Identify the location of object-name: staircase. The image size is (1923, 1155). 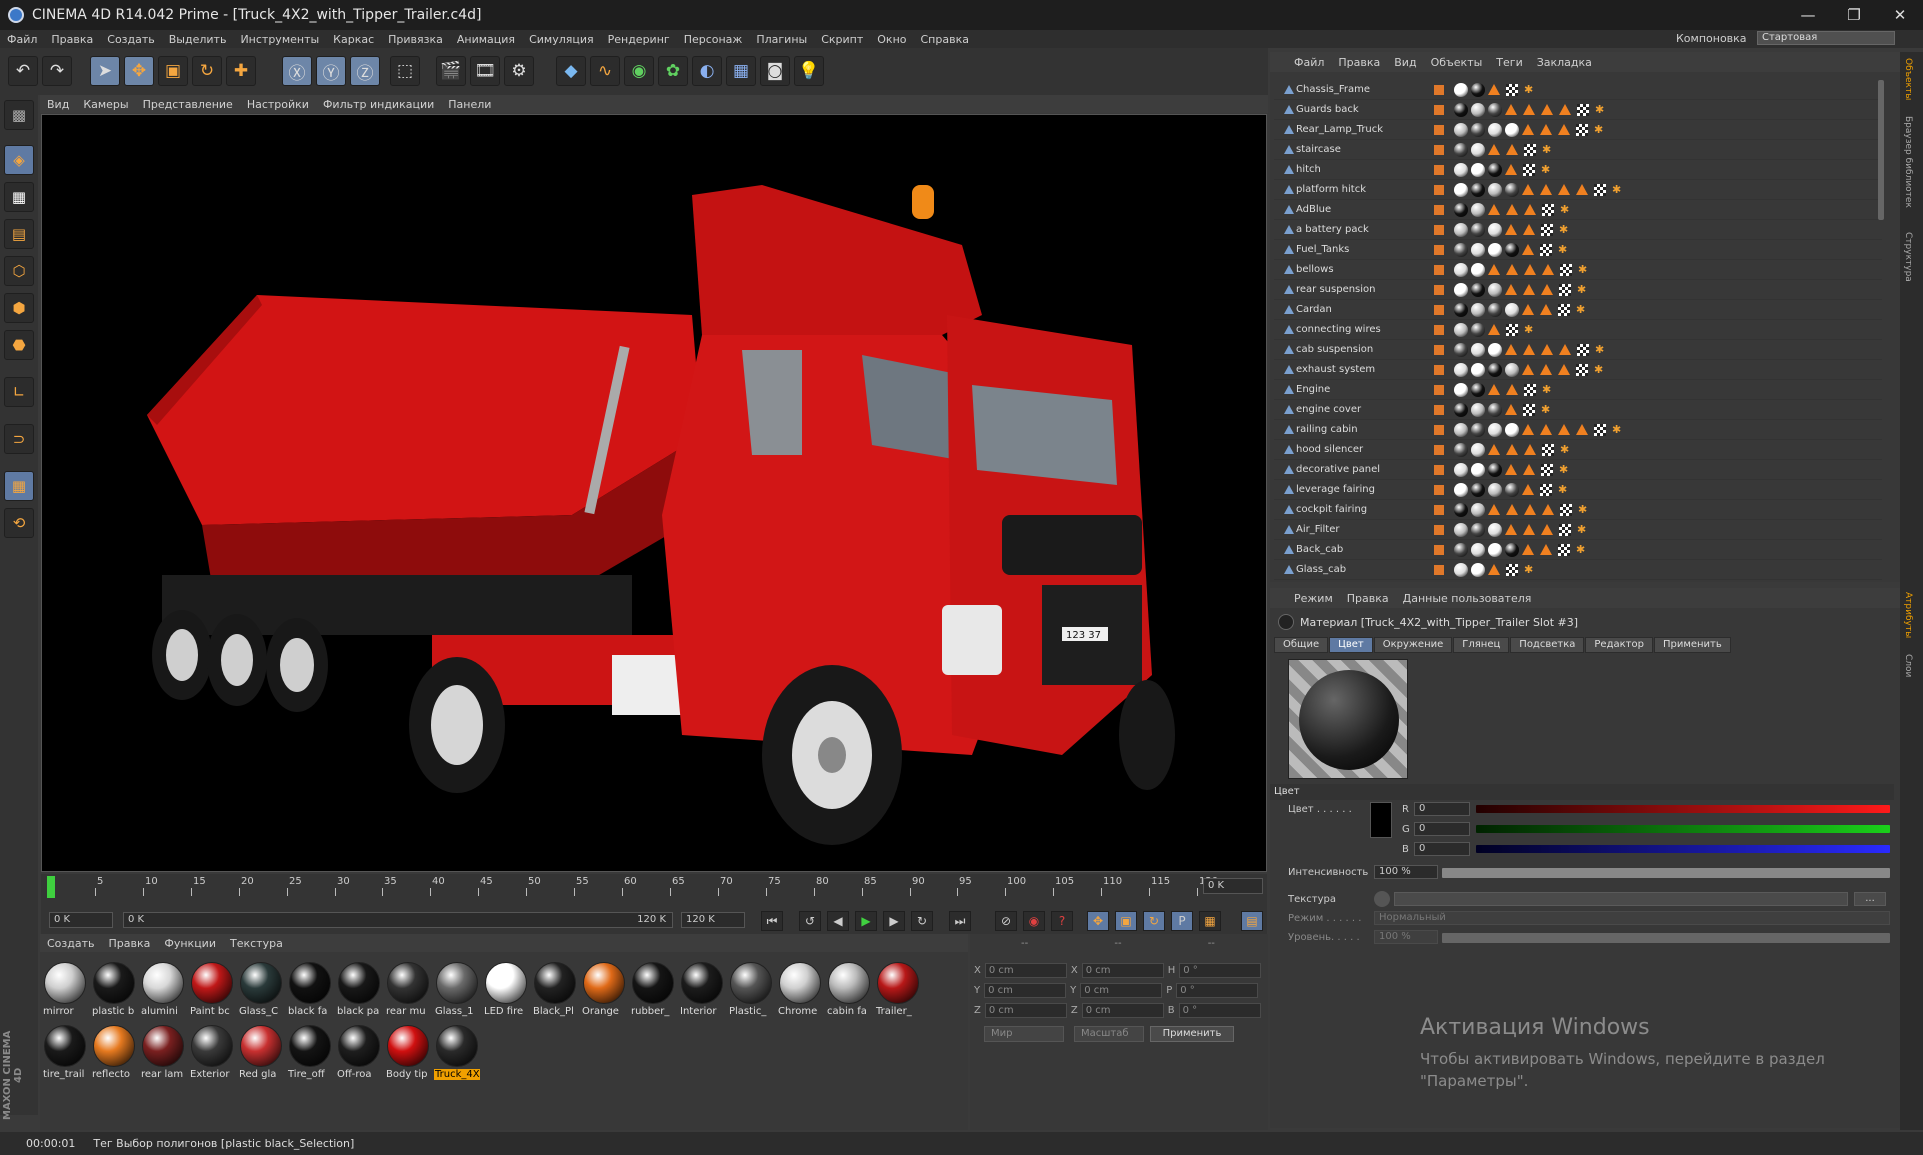
(1318, 149).